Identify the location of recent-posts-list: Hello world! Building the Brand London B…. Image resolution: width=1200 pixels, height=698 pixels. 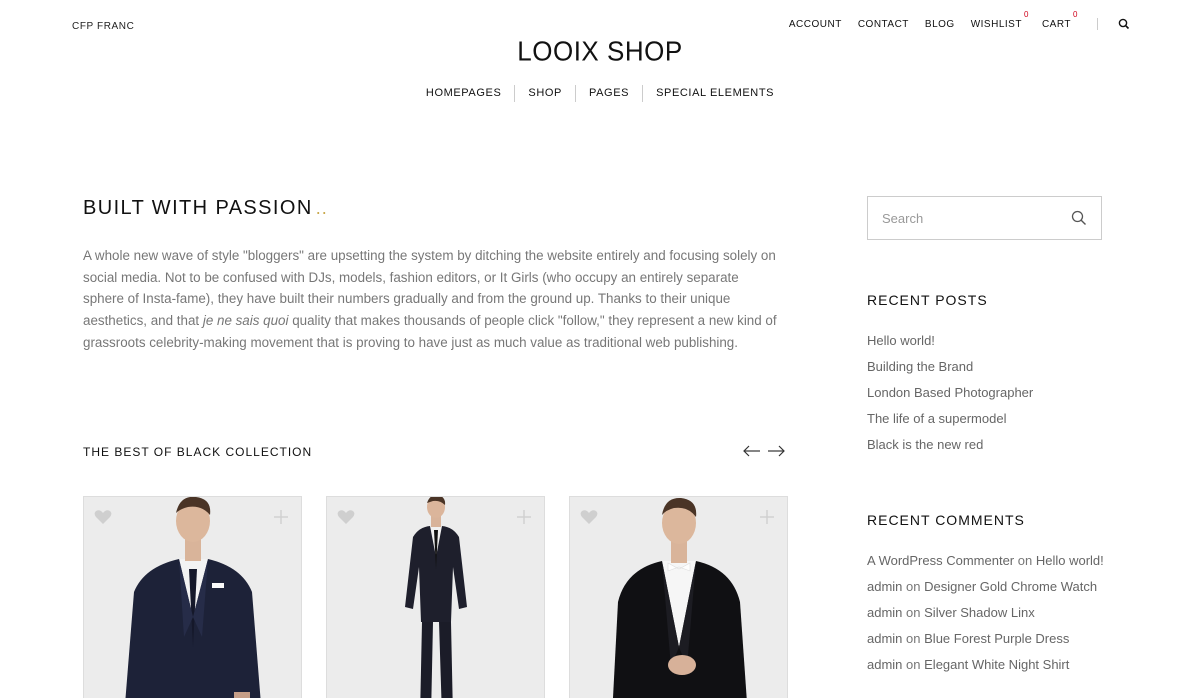
(950, 396).